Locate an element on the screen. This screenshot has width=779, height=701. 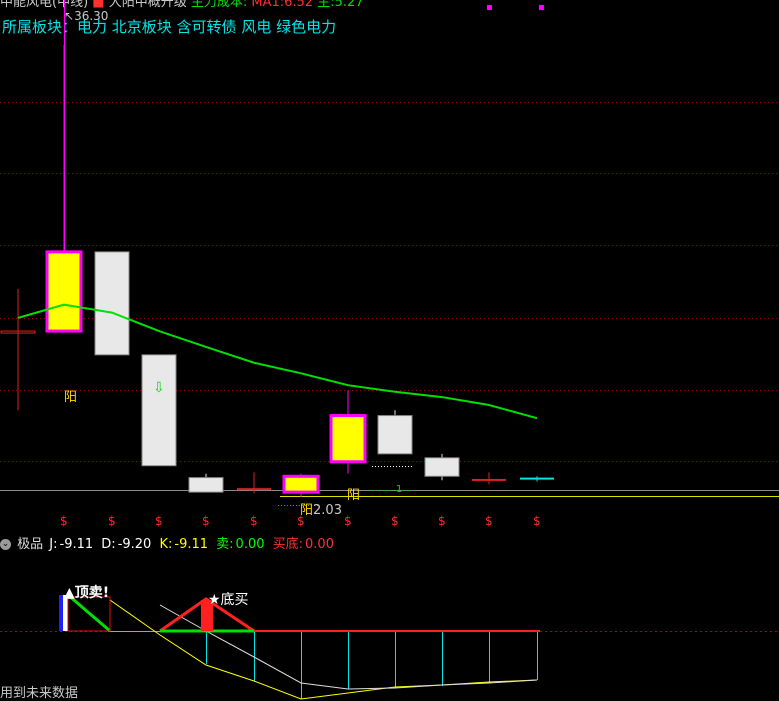
peak-value: 36.30 is located at coordinates (91, 16).